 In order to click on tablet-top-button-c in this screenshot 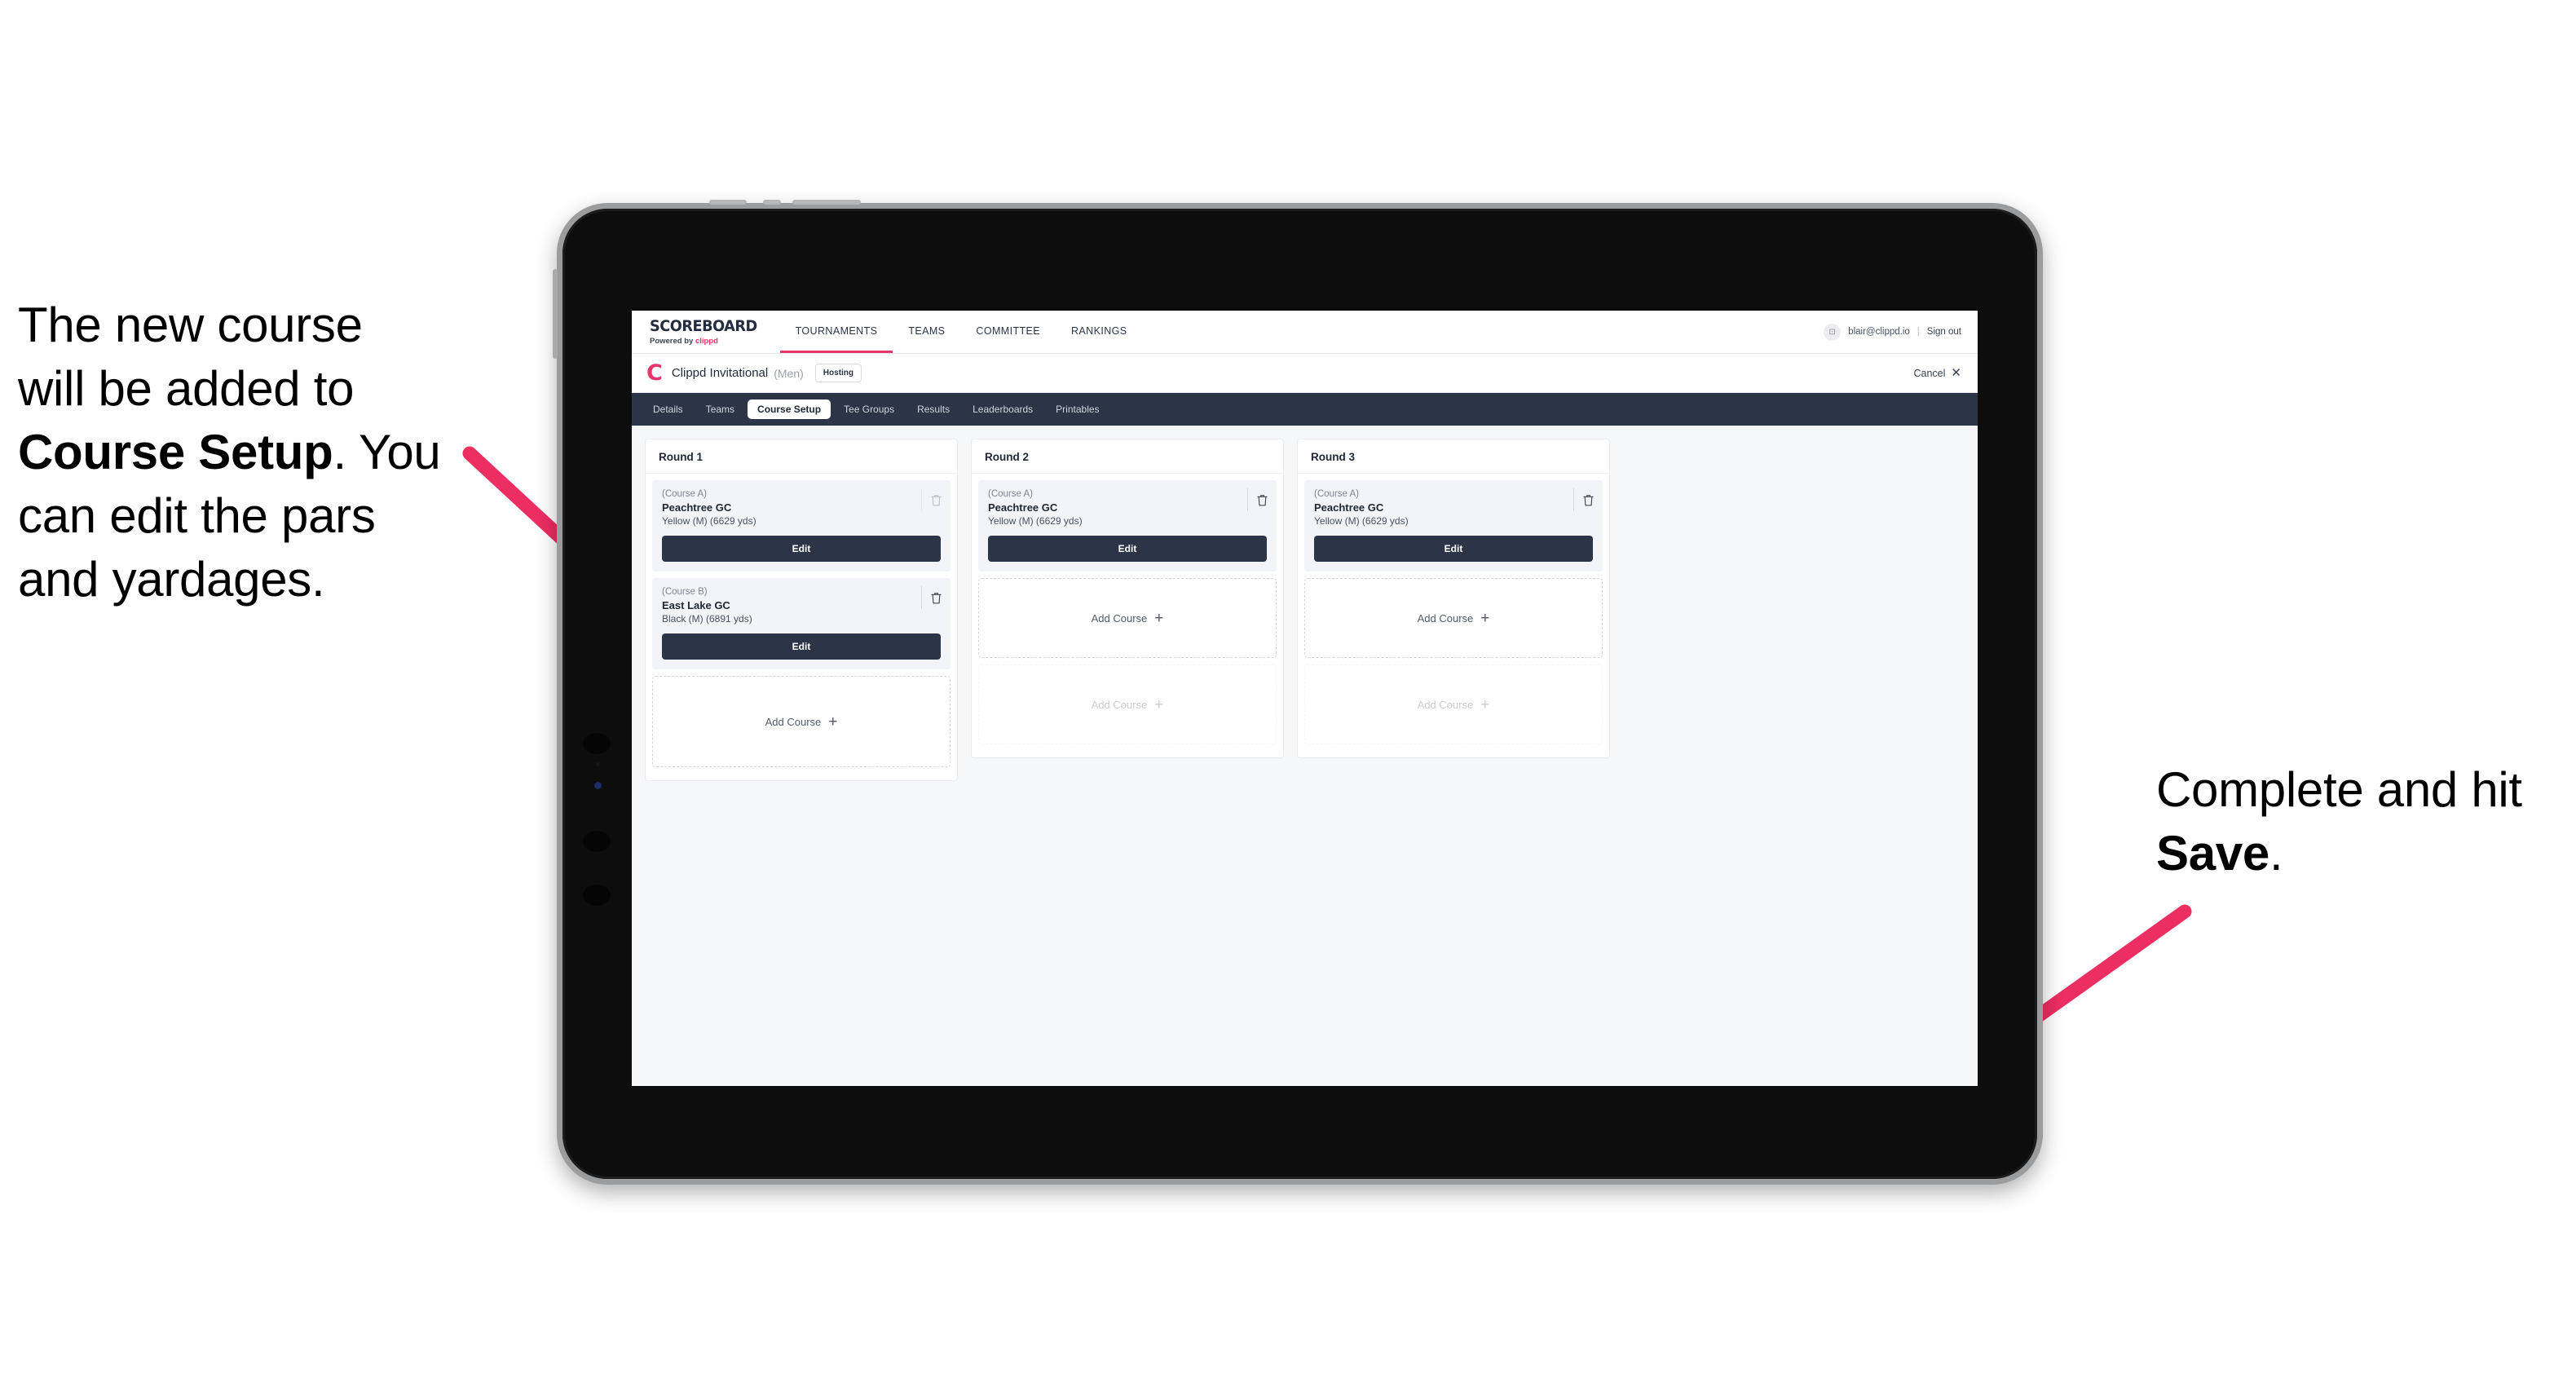, I will do `click(826, 203)`.